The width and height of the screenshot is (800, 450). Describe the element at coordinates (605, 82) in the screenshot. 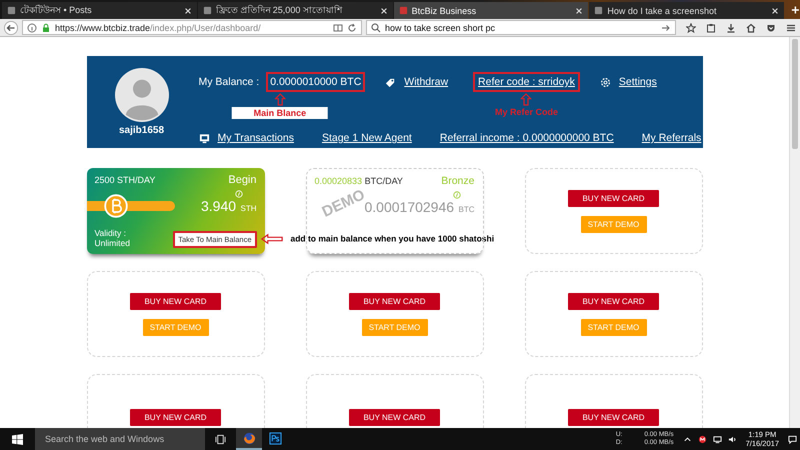

I see `settings-icon` at that location.